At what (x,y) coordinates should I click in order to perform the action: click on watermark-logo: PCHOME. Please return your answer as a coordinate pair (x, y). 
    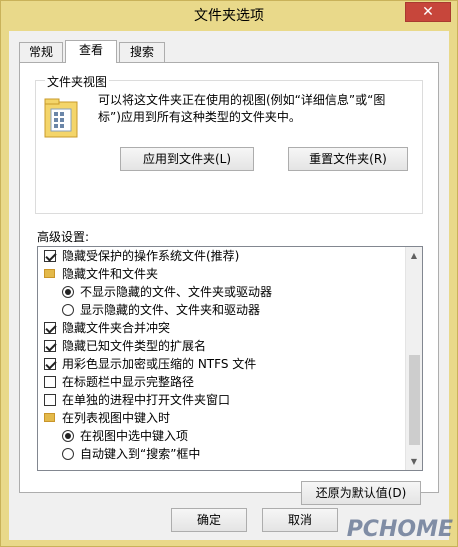
    Looking at the image, I should click on (399, 529).